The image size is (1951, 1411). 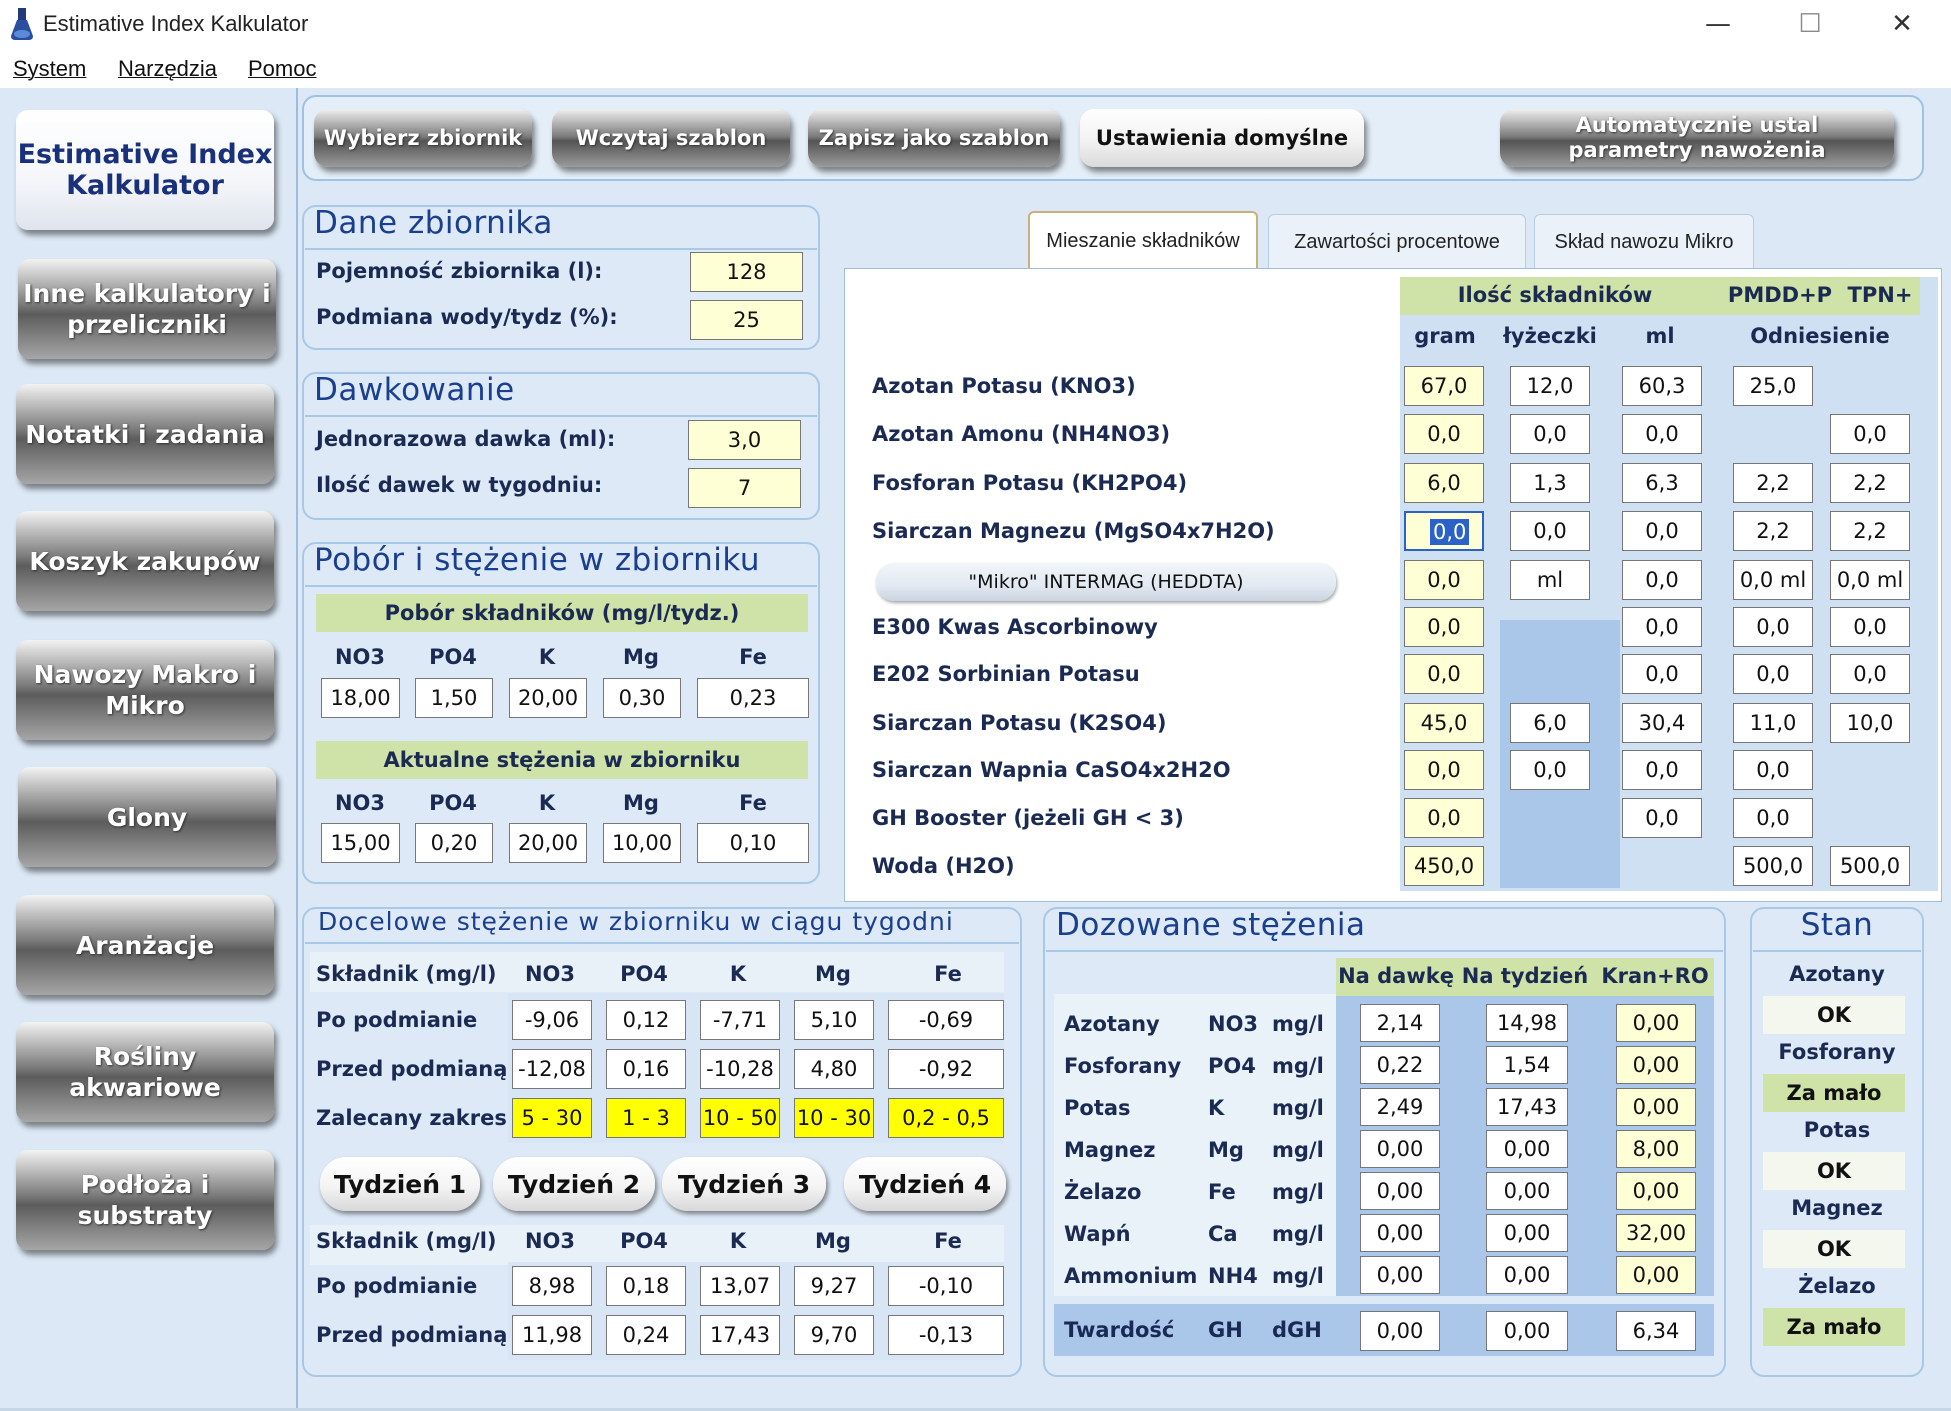 I want to click on hardness-tap: 6,34, so click(x=1656, y=1331).